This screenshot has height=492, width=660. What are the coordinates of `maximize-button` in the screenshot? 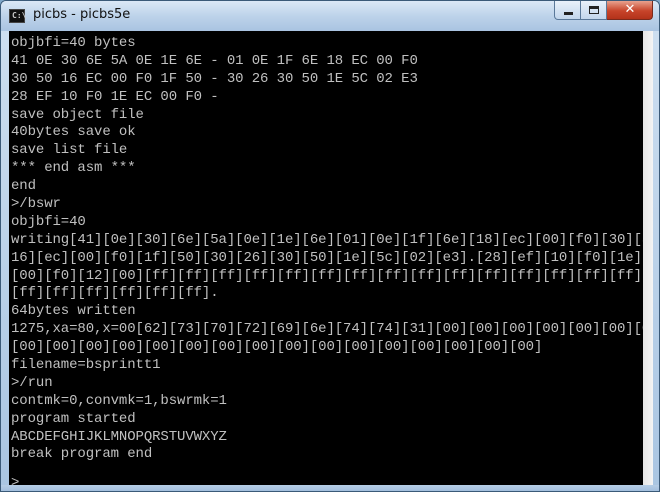 It's located at (594, 10).